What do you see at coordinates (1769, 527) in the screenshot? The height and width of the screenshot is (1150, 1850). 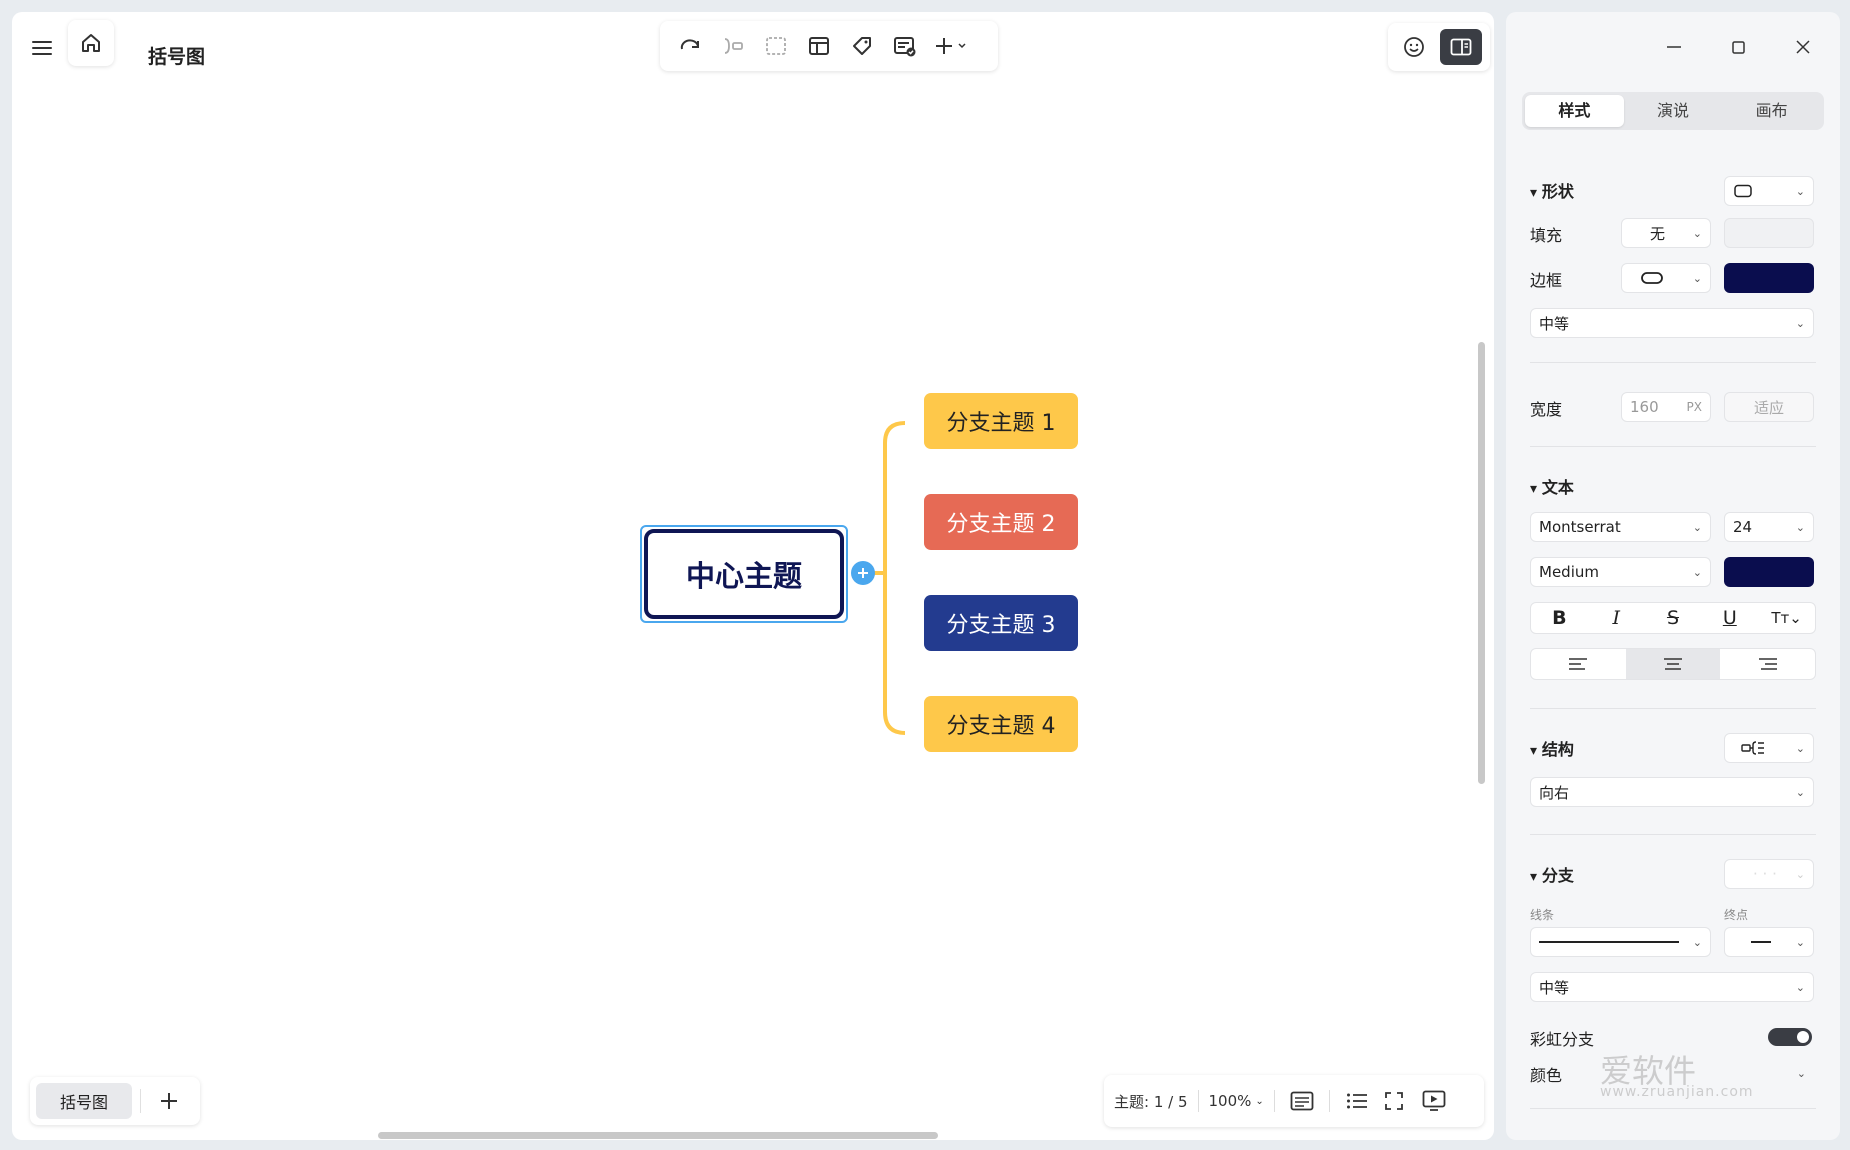 I see `font-size-select: 24 ⌄` at bounding box center [1769, 527].